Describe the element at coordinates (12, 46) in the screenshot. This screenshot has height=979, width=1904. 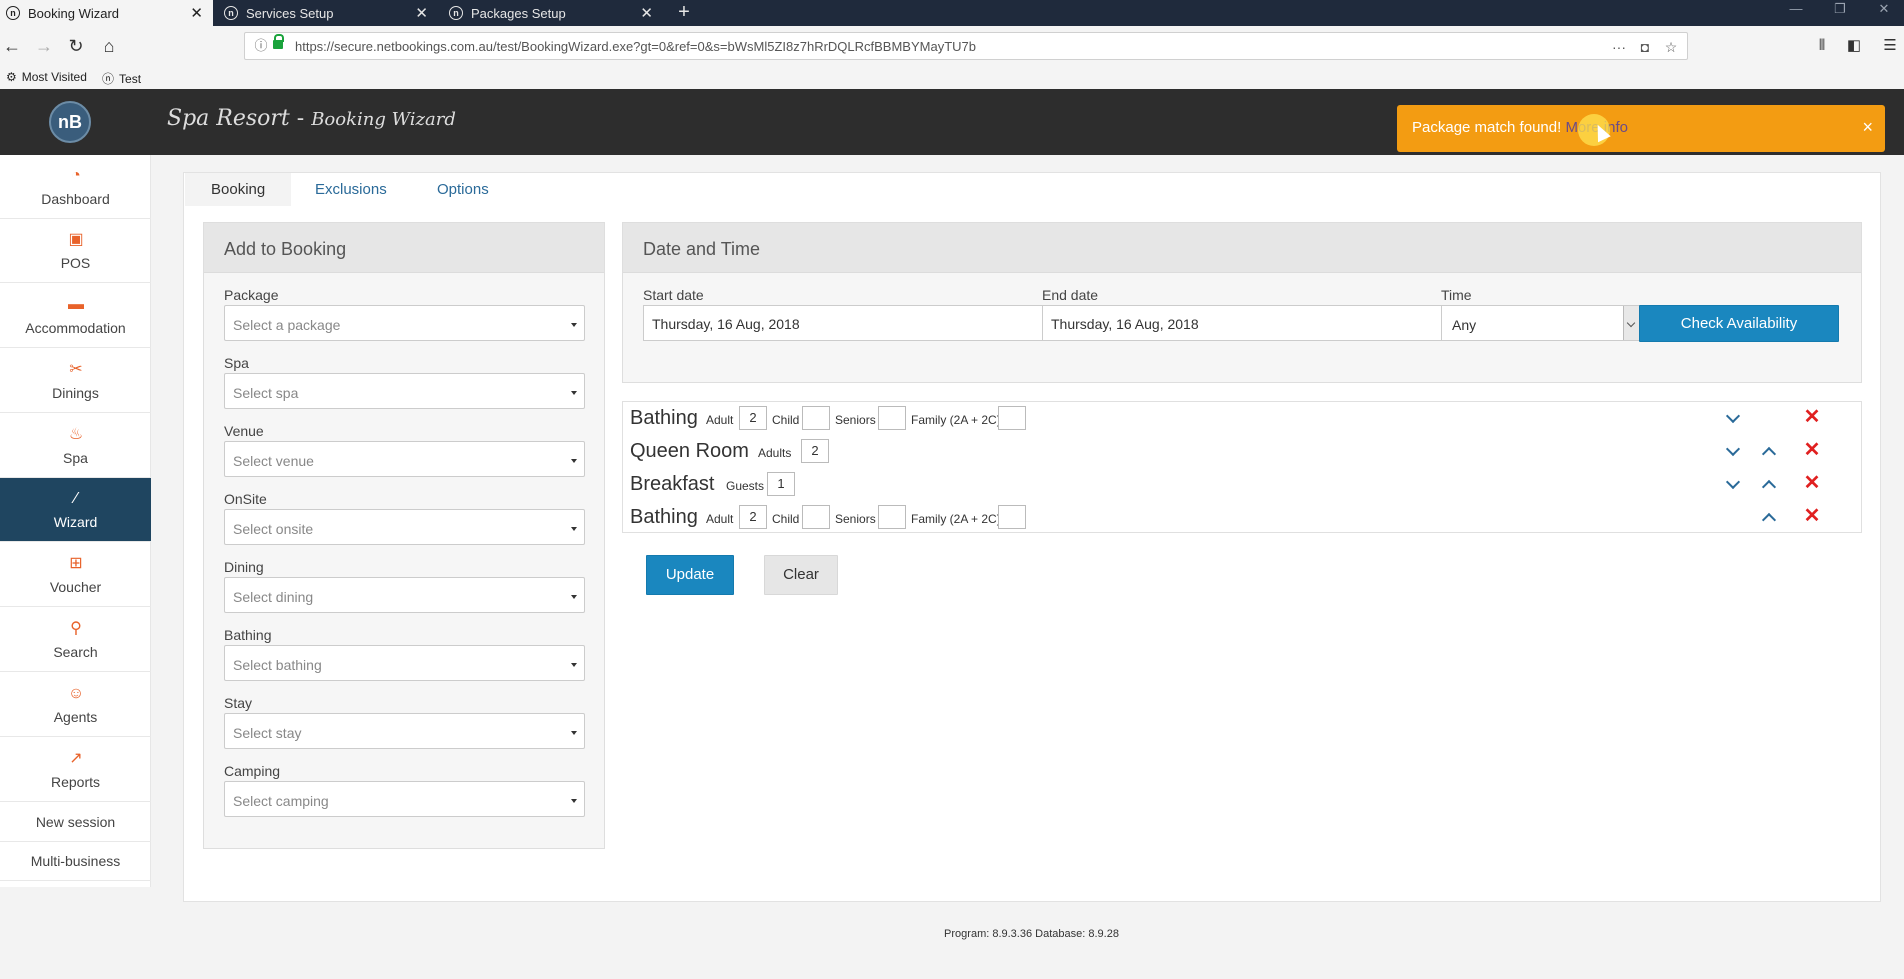
I see `back-icon: ←` at that location.